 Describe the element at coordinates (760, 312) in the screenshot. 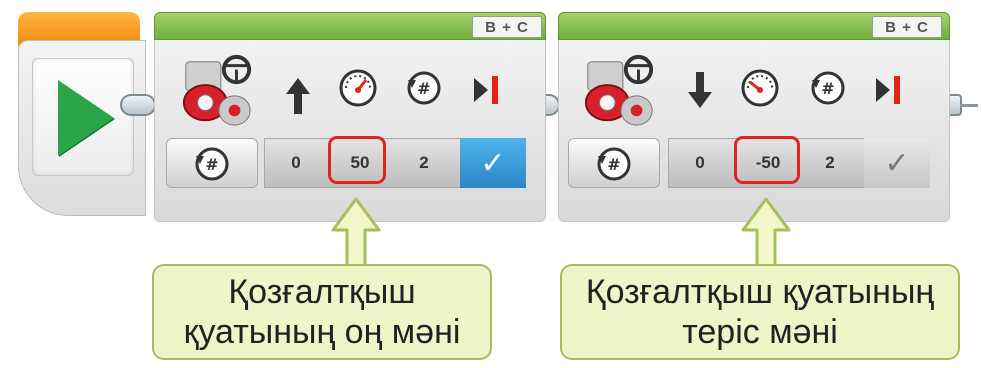

I see `callout-negative-power: Қозғалтқыш қуатының теріс мәні` at that location.